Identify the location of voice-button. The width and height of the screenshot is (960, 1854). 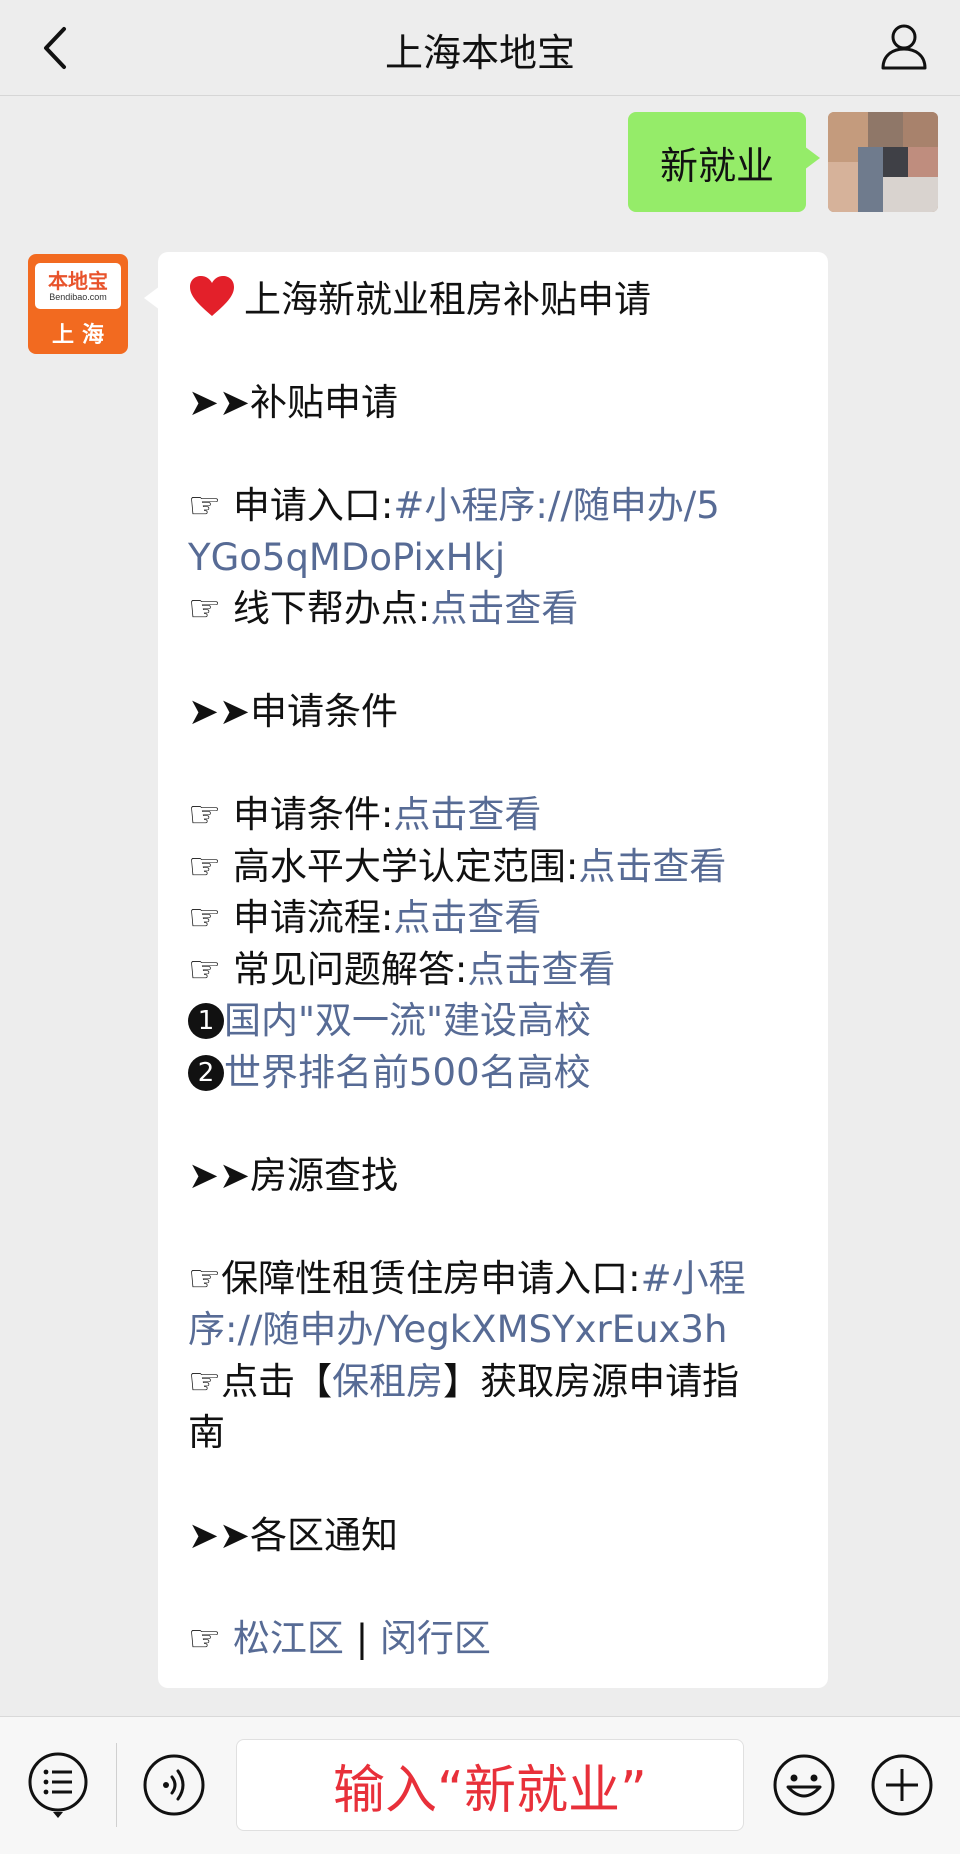
(174, 1785).